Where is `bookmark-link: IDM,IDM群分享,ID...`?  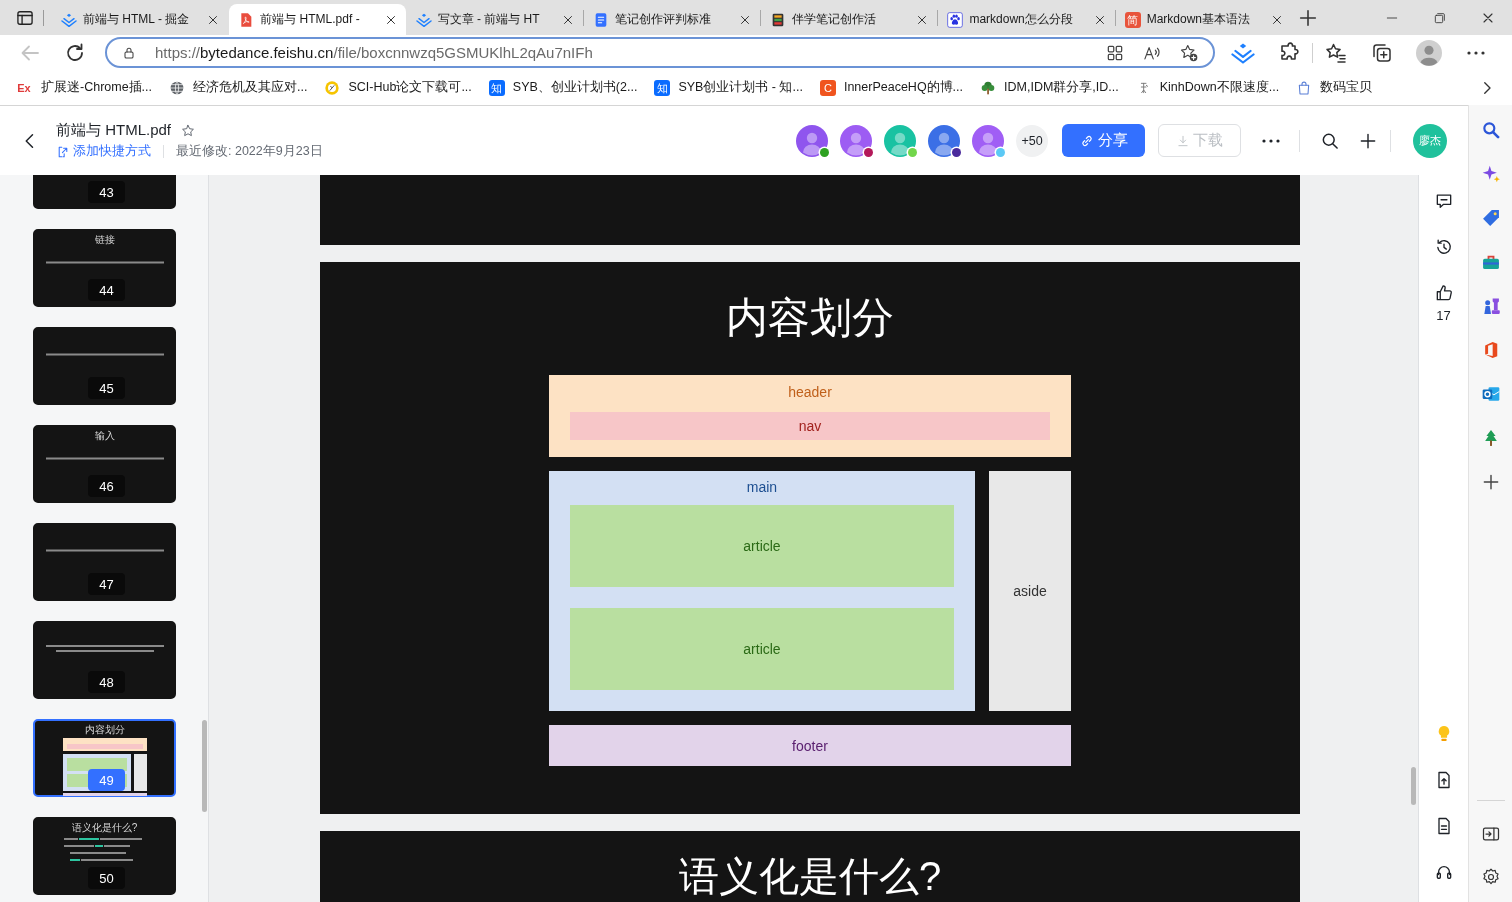
bookmark-link: IDM,IDM群分享,ID... is located at coordinates (1061, 87).